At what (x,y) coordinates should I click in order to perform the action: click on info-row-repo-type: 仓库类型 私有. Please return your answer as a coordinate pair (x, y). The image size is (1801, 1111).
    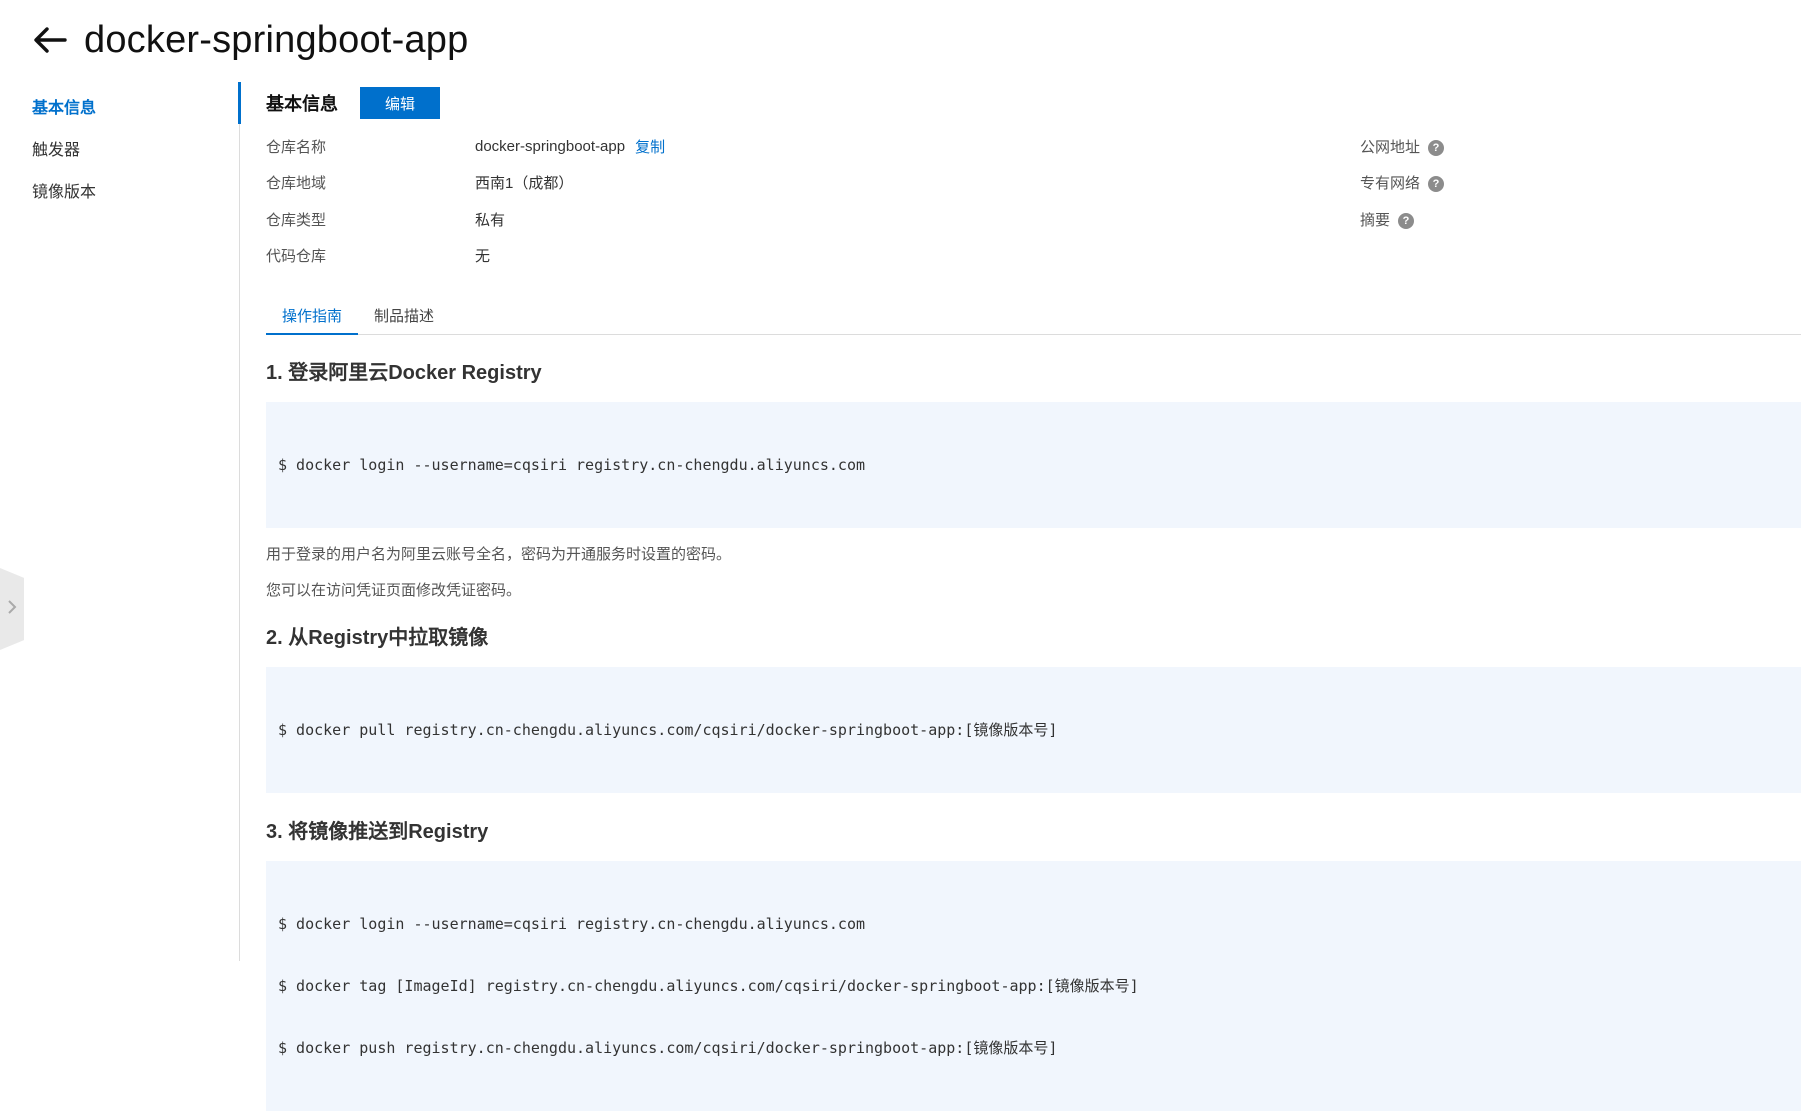
    Looking at the image, I should click on (1033, 219).